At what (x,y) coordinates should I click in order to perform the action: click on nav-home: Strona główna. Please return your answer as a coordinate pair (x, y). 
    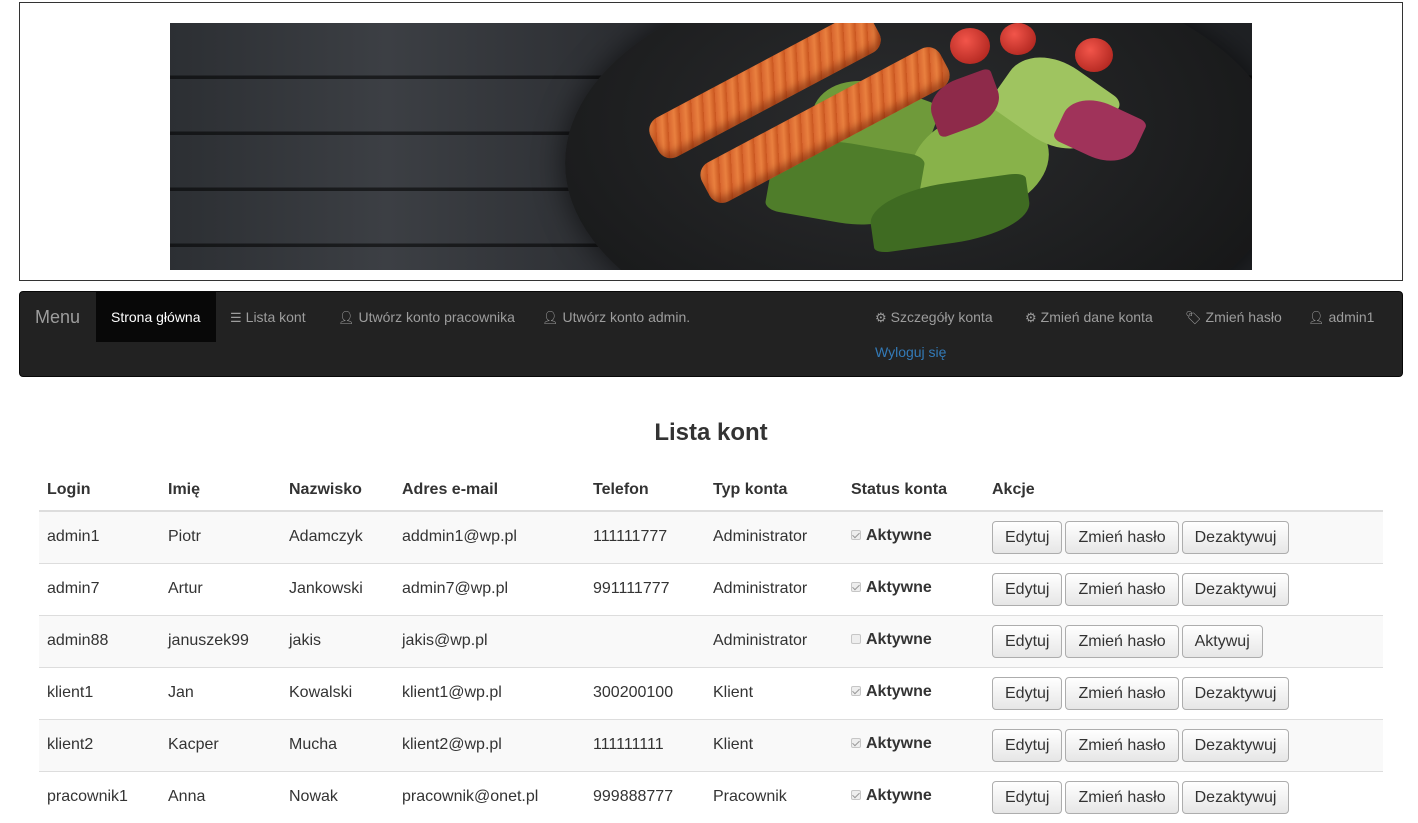
    Looking at the image, I should click on (156, 317).